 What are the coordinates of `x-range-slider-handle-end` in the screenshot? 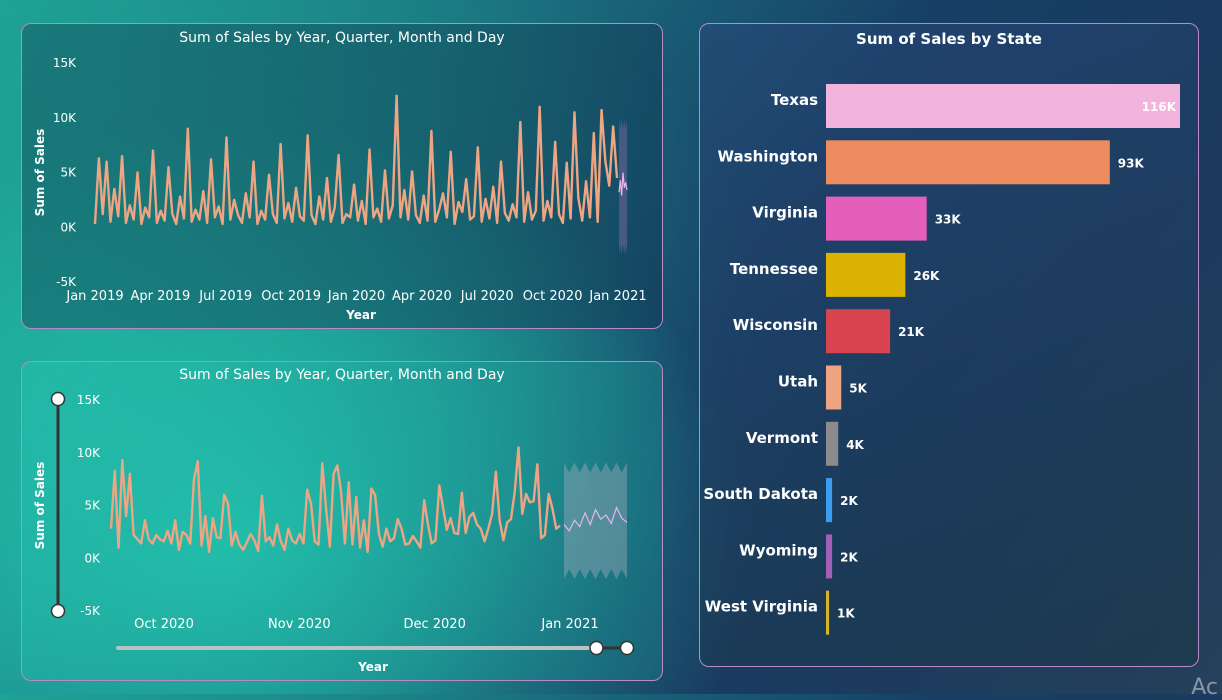 It's located at (627, 648).